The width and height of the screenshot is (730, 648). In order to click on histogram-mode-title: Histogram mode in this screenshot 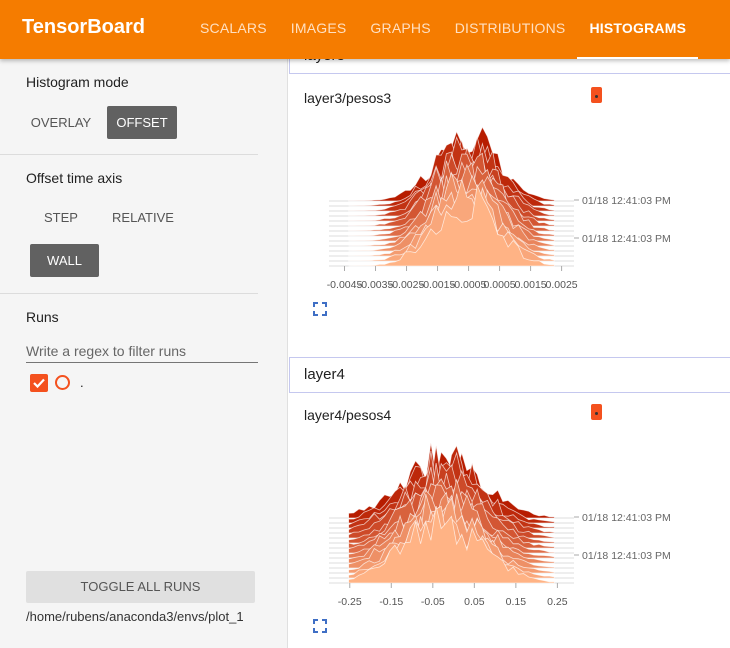, I will do `click(77, 82)`.